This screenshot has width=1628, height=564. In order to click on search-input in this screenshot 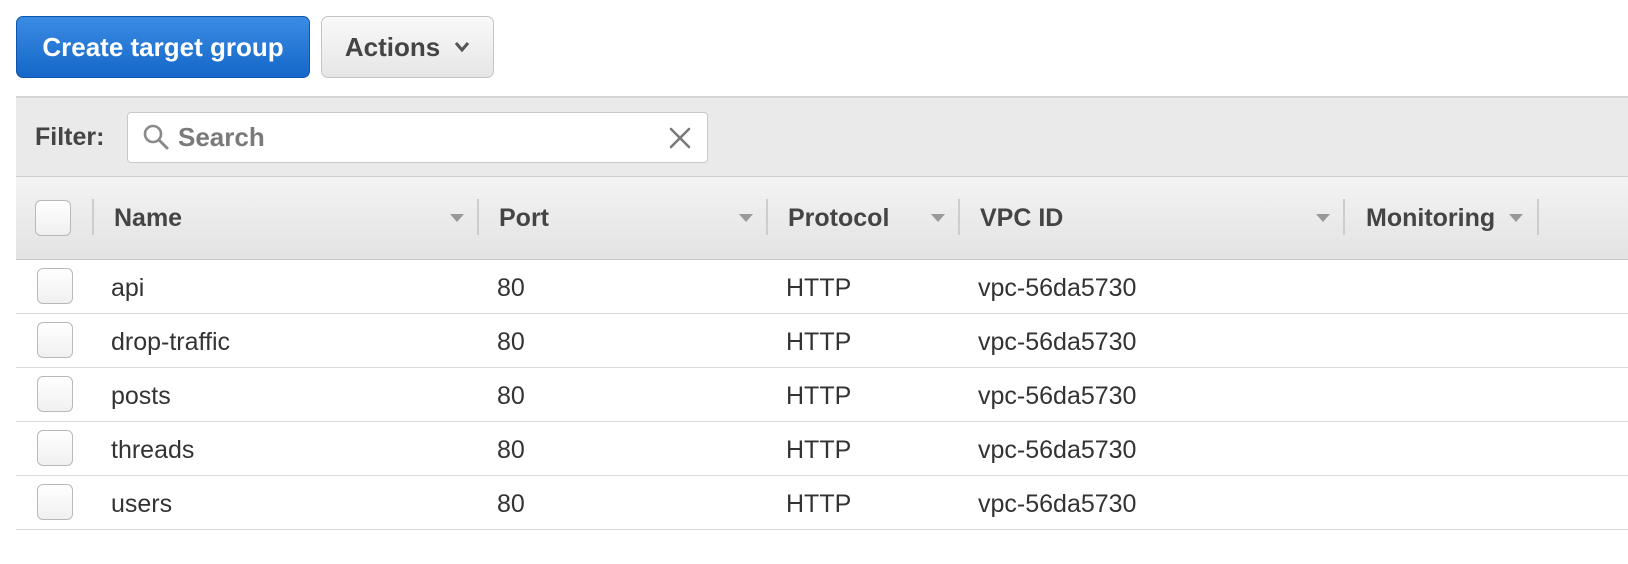, I will do `click(408, 137)`.